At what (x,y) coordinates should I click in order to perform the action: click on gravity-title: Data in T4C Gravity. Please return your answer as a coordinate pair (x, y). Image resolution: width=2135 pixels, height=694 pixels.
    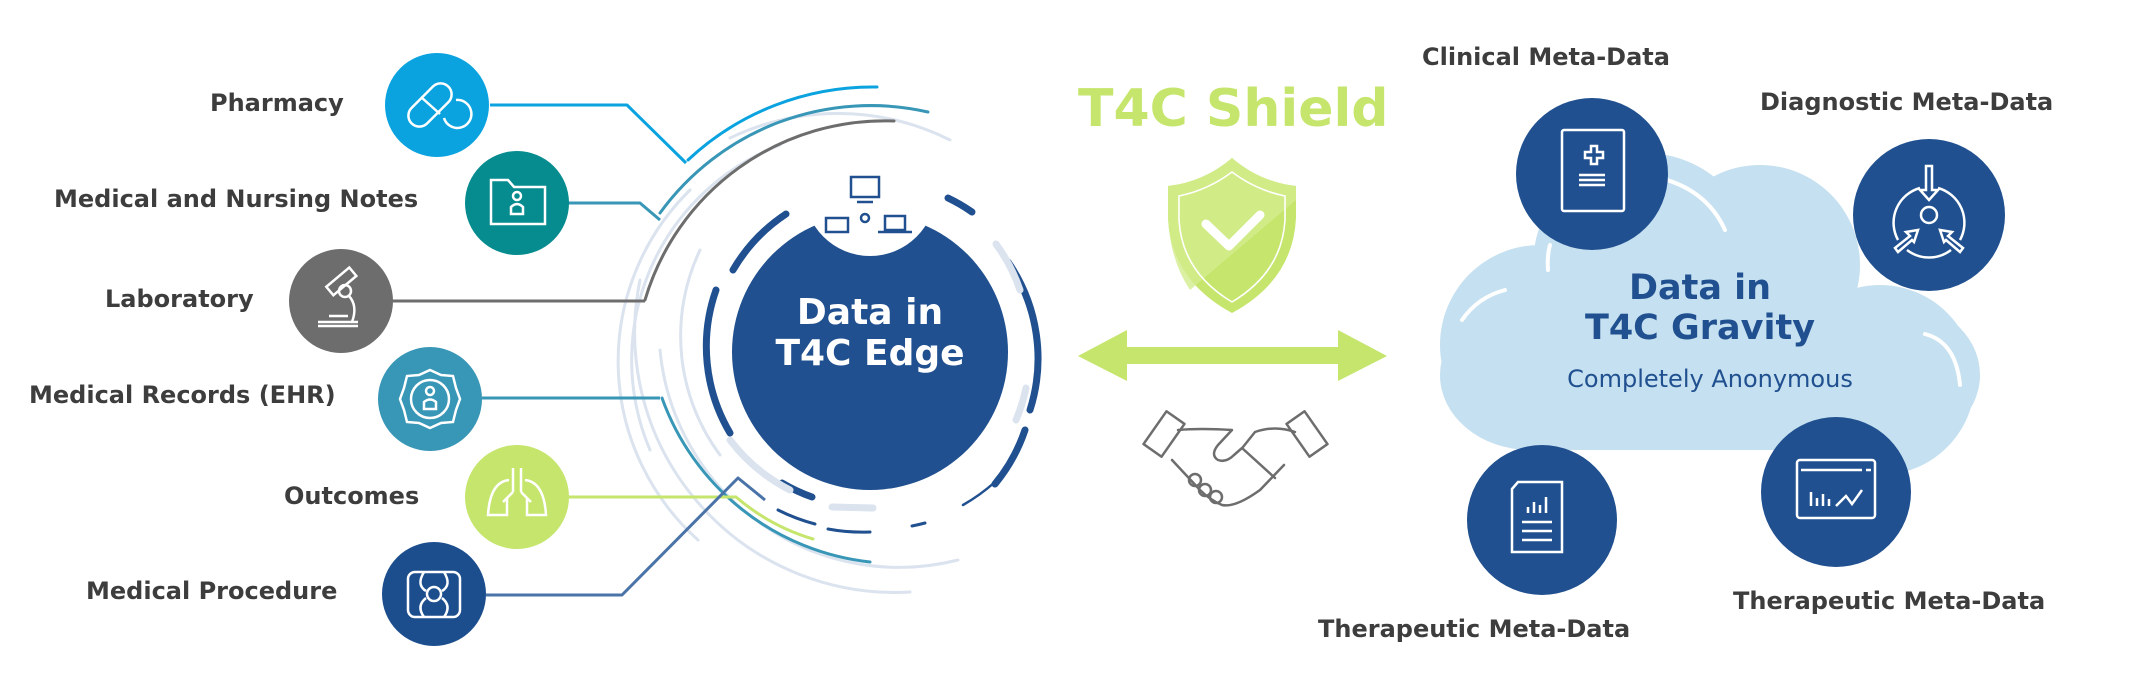
    Looking at the image, I should click on (1700, 308).